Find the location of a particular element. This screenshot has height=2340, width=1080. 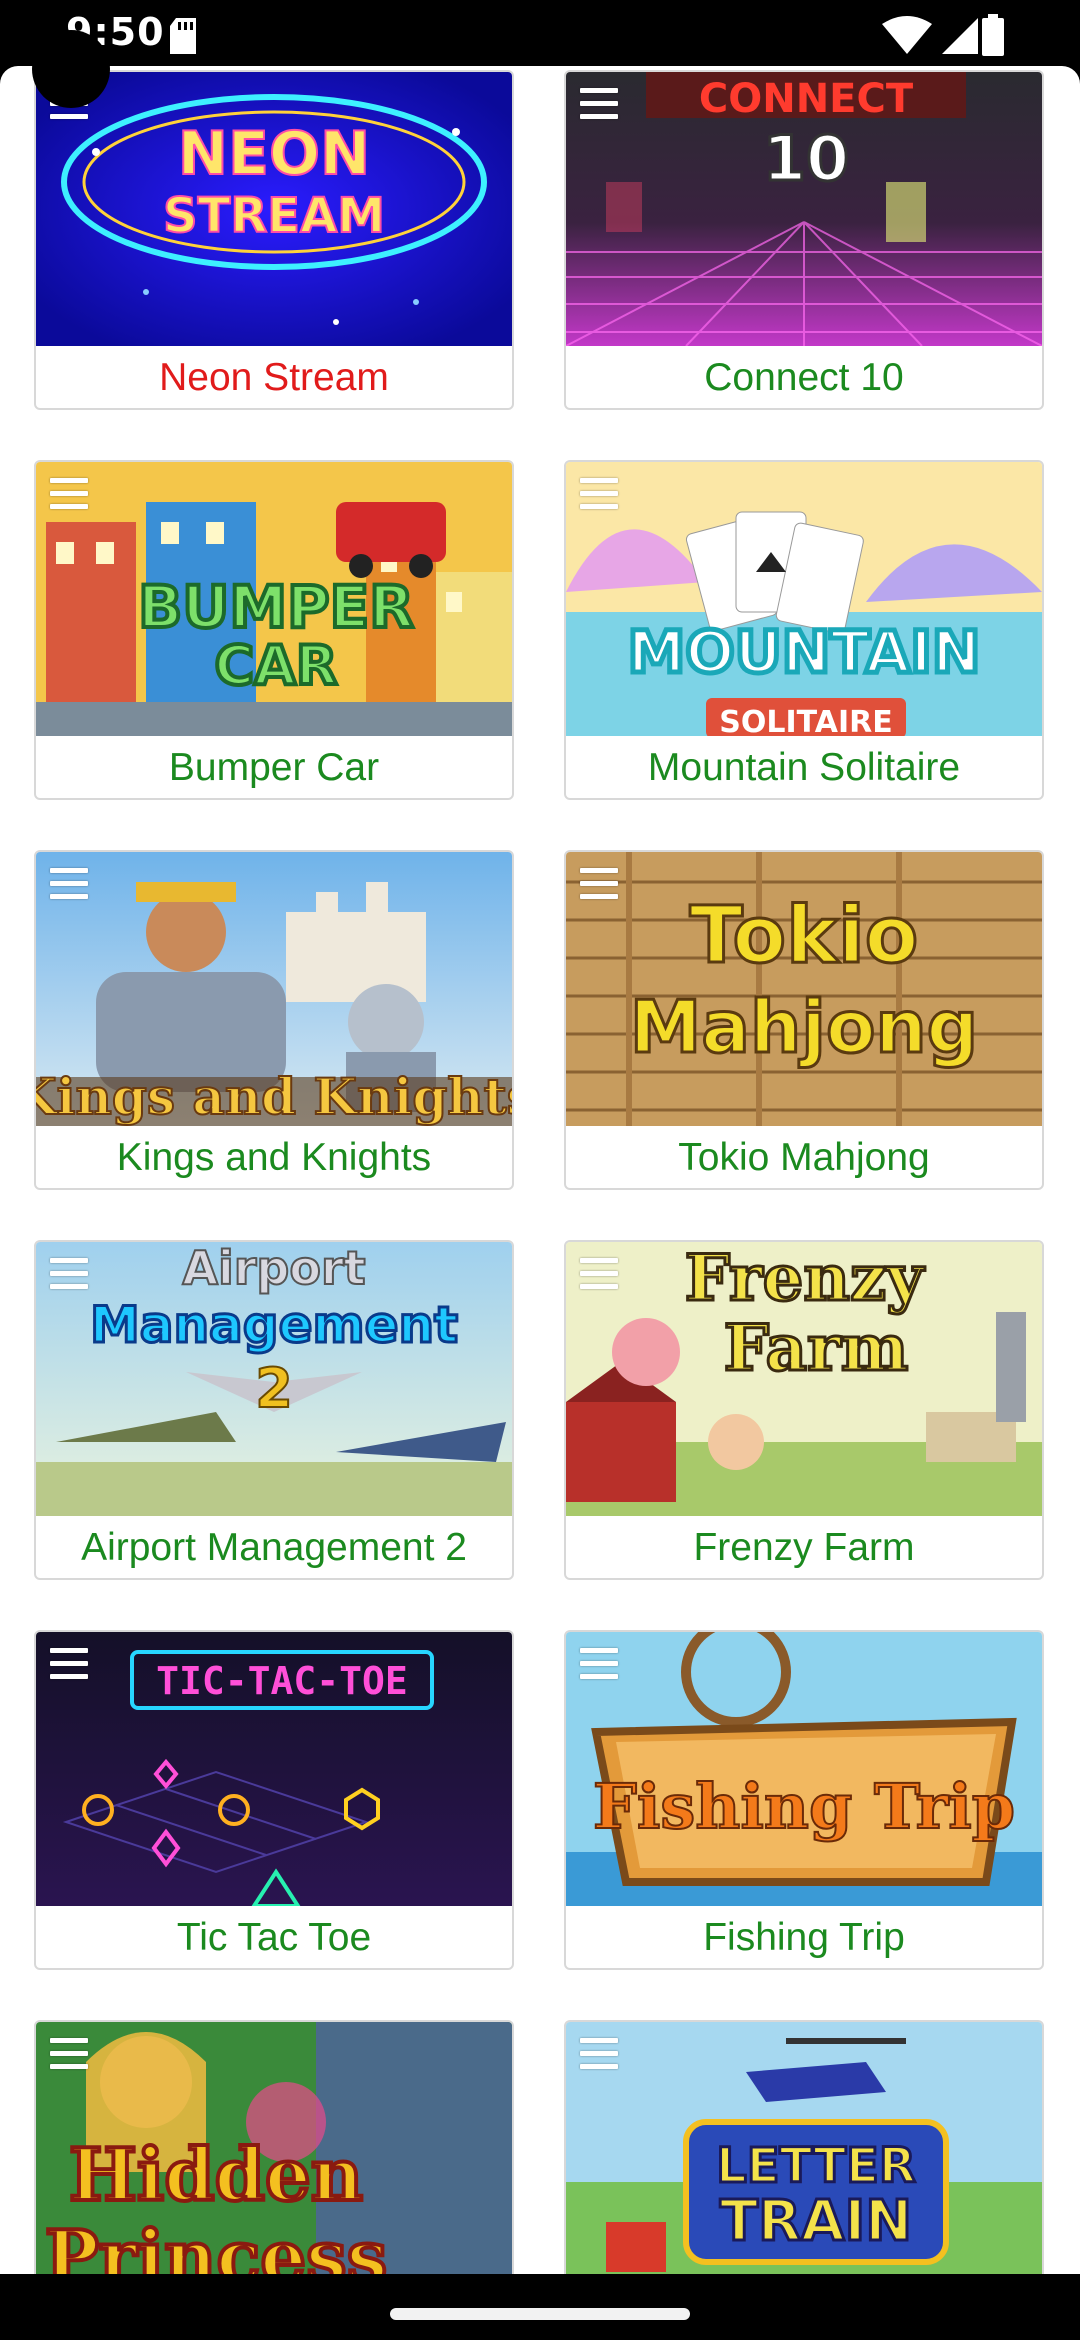

game-thumbnail: CONNECT 10 is located at coordinates (804, 209).